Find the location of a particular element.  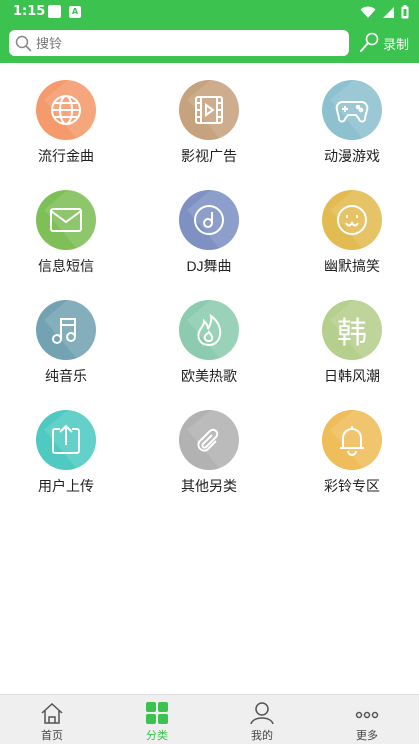

category-film-ads: 影视广告 is located at coordinates (209, 122).